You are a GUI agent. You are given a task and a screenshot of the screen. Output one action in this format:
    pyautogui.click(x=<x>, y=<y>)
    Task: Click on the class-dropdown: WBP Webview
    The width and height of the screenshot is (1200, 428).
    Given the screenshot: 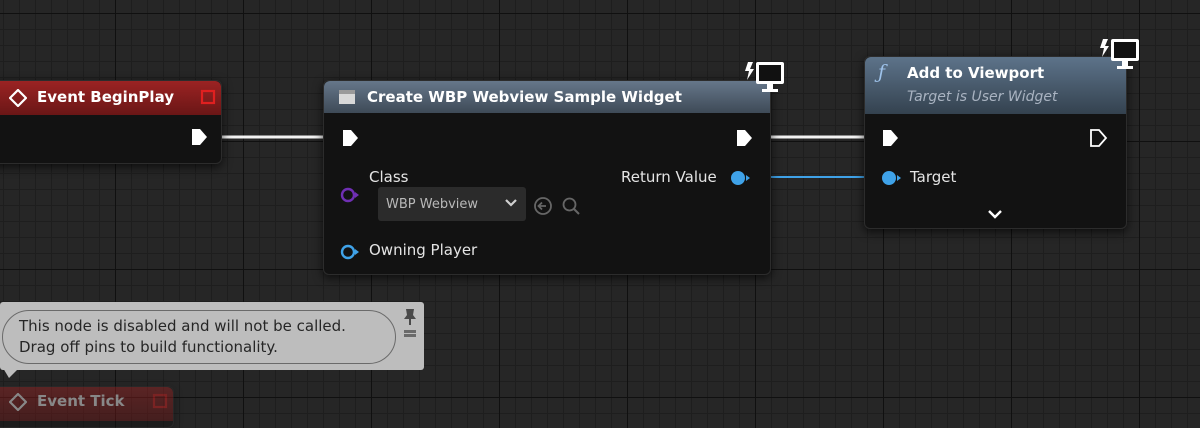 What is the action you would take?
    pyautogui.click(x=452, y=204)
    